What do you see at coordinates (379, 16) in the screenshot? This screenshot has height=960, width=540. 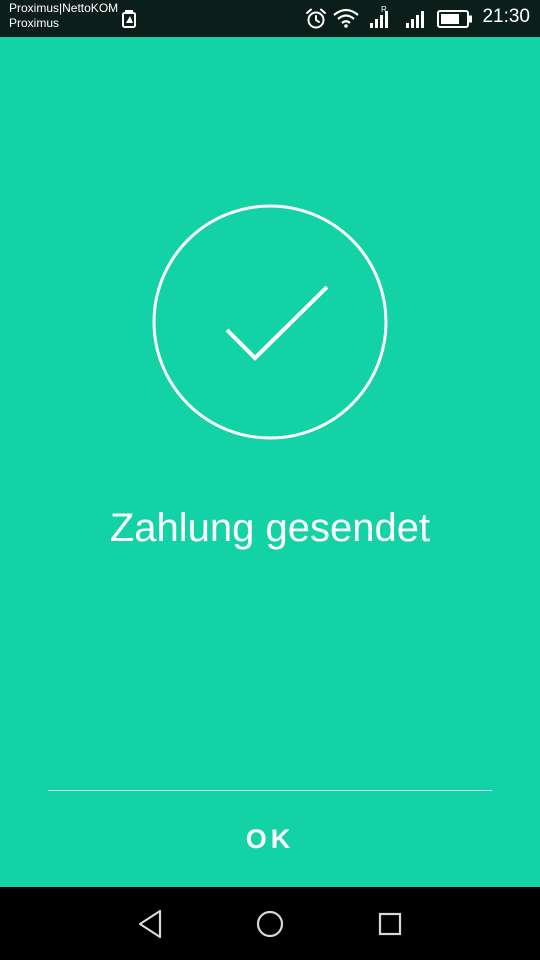 I see `roaming-signal-icon: R` at bounding box center [379, 16].